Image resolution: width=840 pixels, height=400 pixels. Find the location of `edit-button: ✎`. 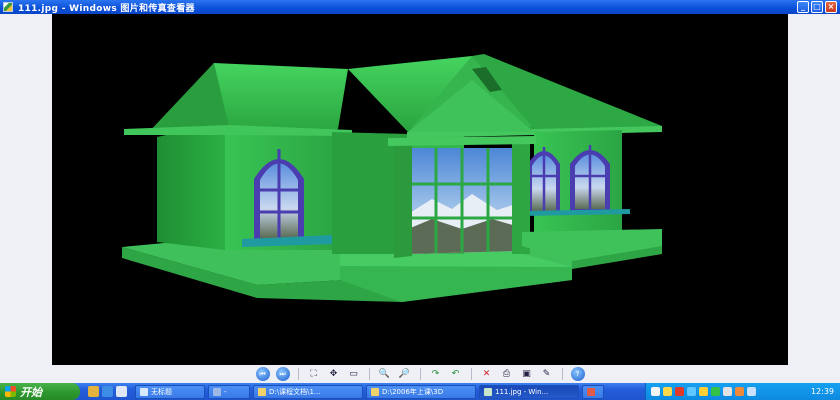

edit-button: ✎ is located at coordinates (547, 374).